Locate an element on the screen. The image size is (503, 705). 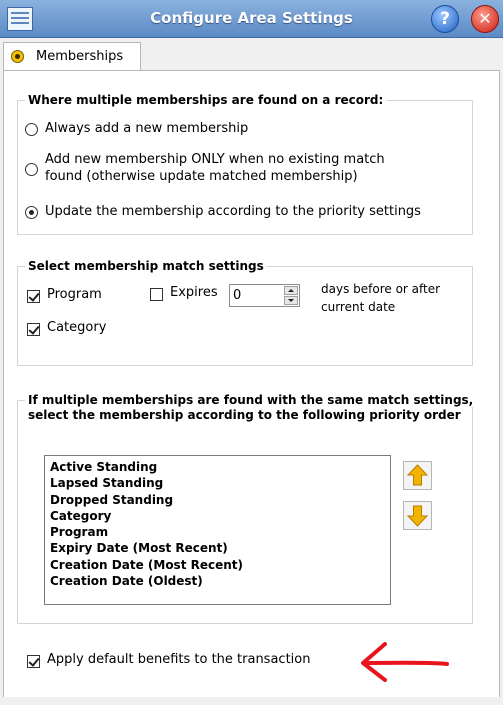
window-title: Configure Area Settings is located at coordinates (251, 18).